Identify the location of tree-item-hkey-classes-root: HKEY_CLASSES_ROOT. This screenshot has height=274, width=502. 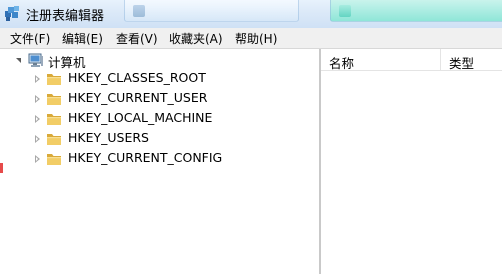
(150, 79).